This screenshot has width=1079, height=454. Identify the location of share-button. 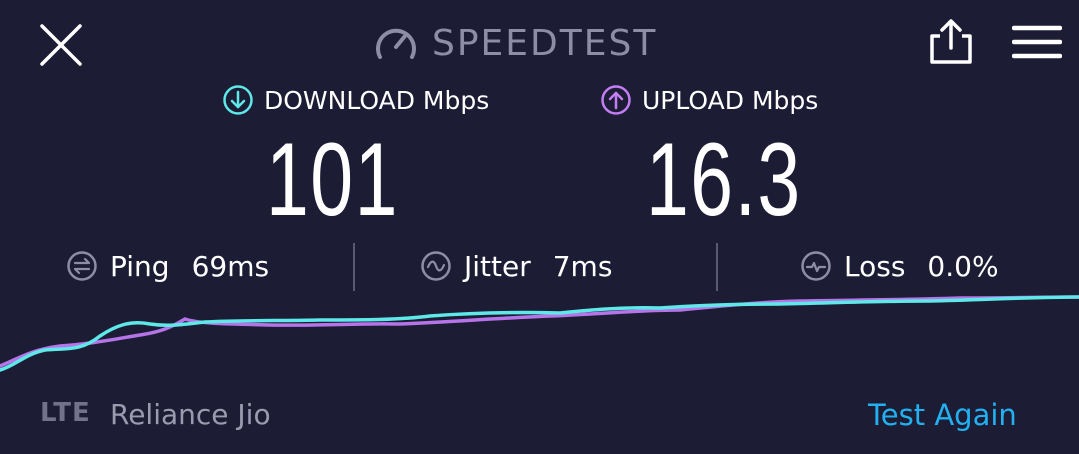
(951, 42).